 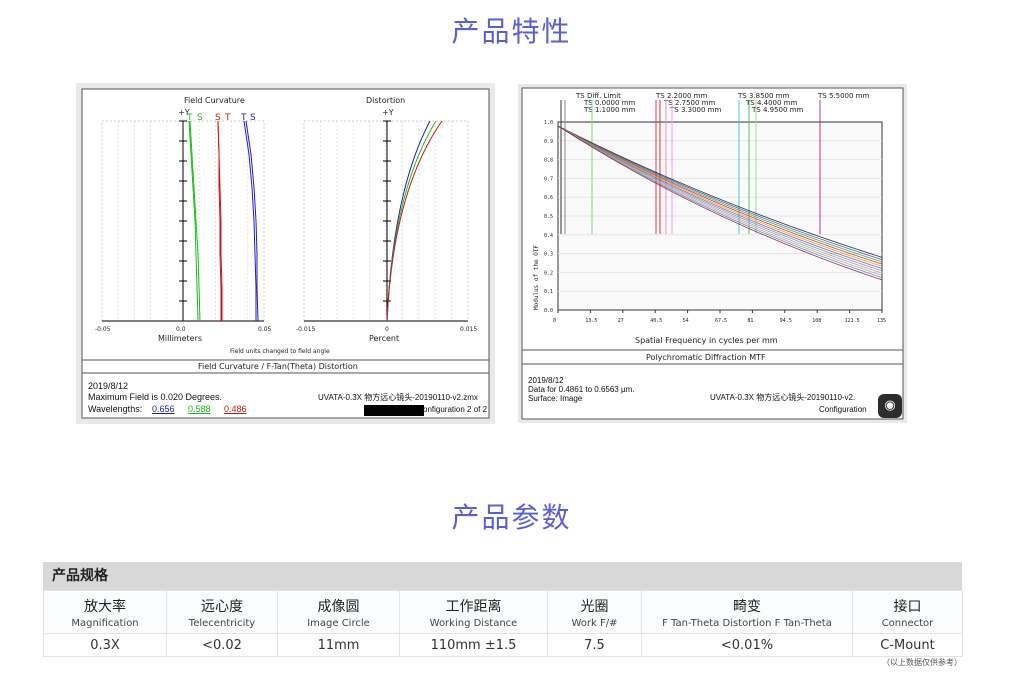 I want to click on col-telecentricity: 远心度 Telecentricity, so click(x=222, y=612).